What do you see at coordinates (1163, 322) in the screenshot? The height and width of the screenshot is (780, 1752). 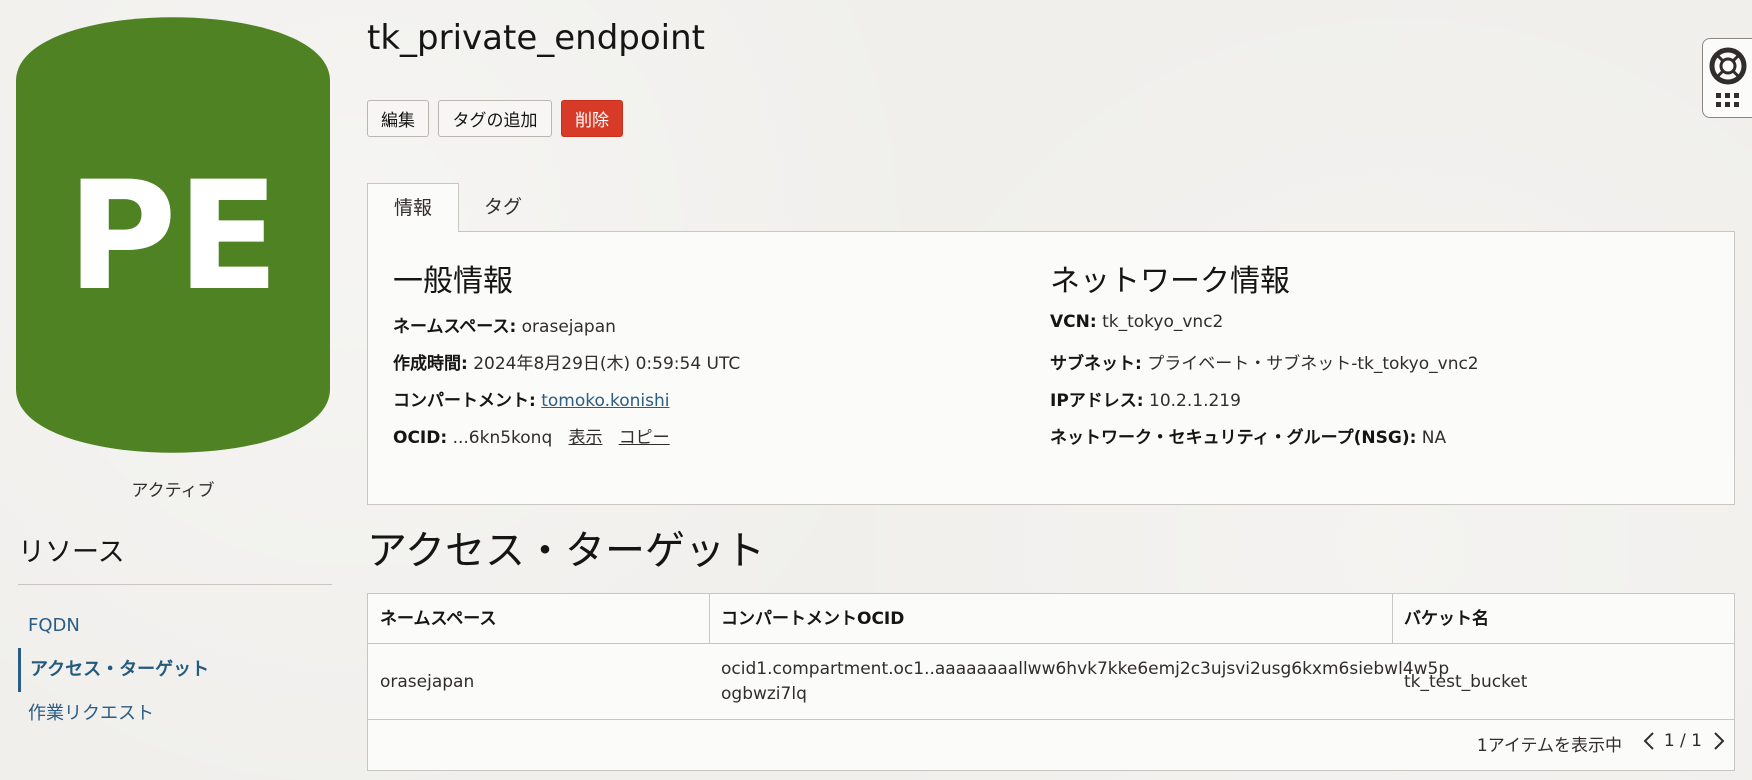 I see `vcn-value: tk_tokyo_vnc2` at bounding box center [1163, 322].